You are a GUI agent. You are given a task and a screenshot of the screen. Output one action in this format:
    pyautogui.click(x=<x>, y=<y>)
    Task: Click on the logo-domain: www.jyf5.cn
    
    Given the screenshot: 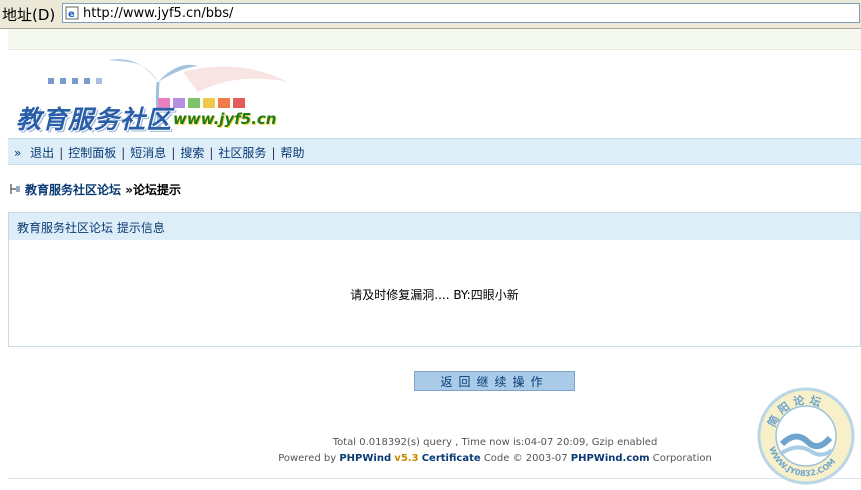 What is the action you would take?
    pyautogui.click(x=225, y=119)
    